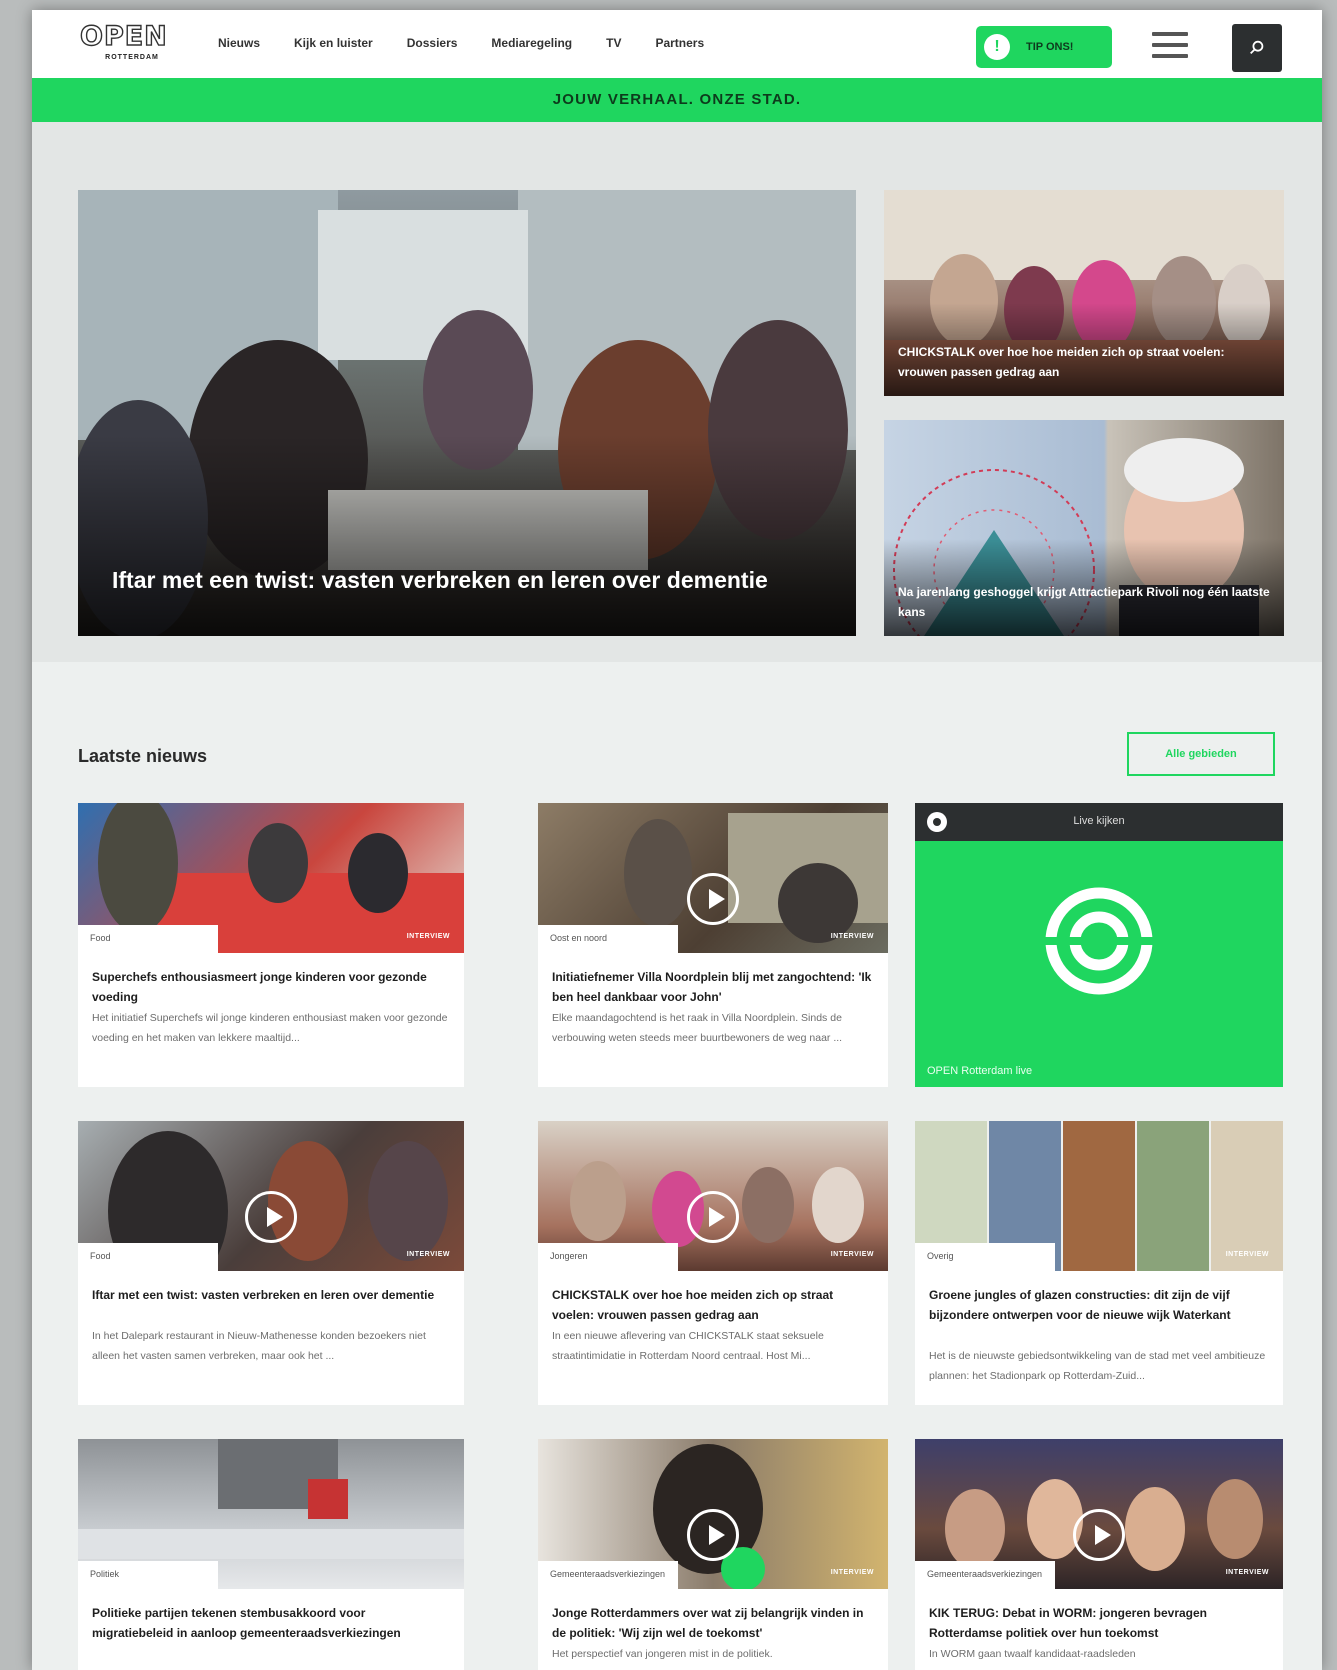  Describe the element at coordinates (132, 57) in the screenshot. I see `logo-subtitle: ROTTERDAM` at that location.